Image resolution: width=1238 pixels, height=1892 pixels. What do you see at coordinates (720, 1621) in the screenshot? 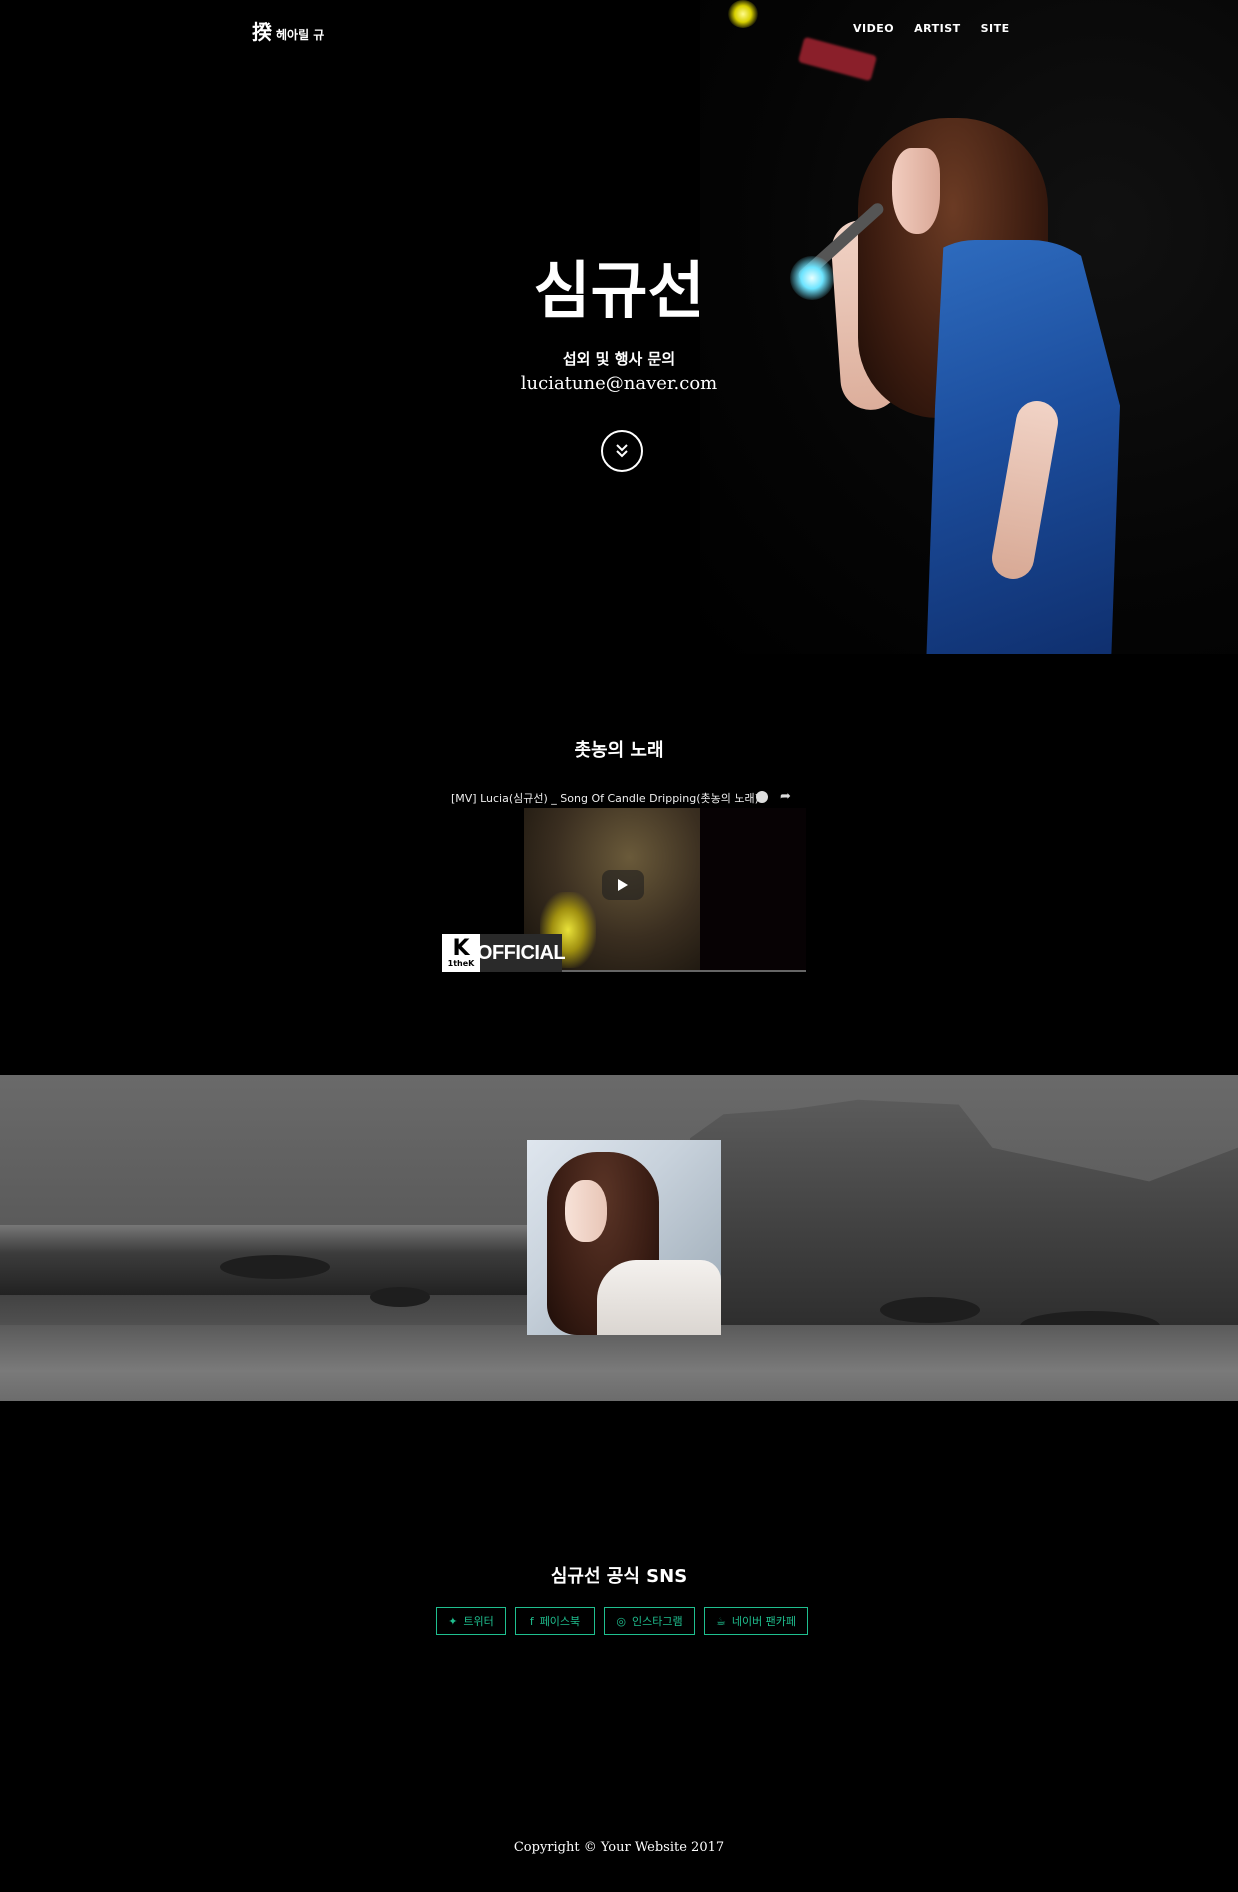
I see `coffee-icon: ☕` at bounding box center [720, 1621].